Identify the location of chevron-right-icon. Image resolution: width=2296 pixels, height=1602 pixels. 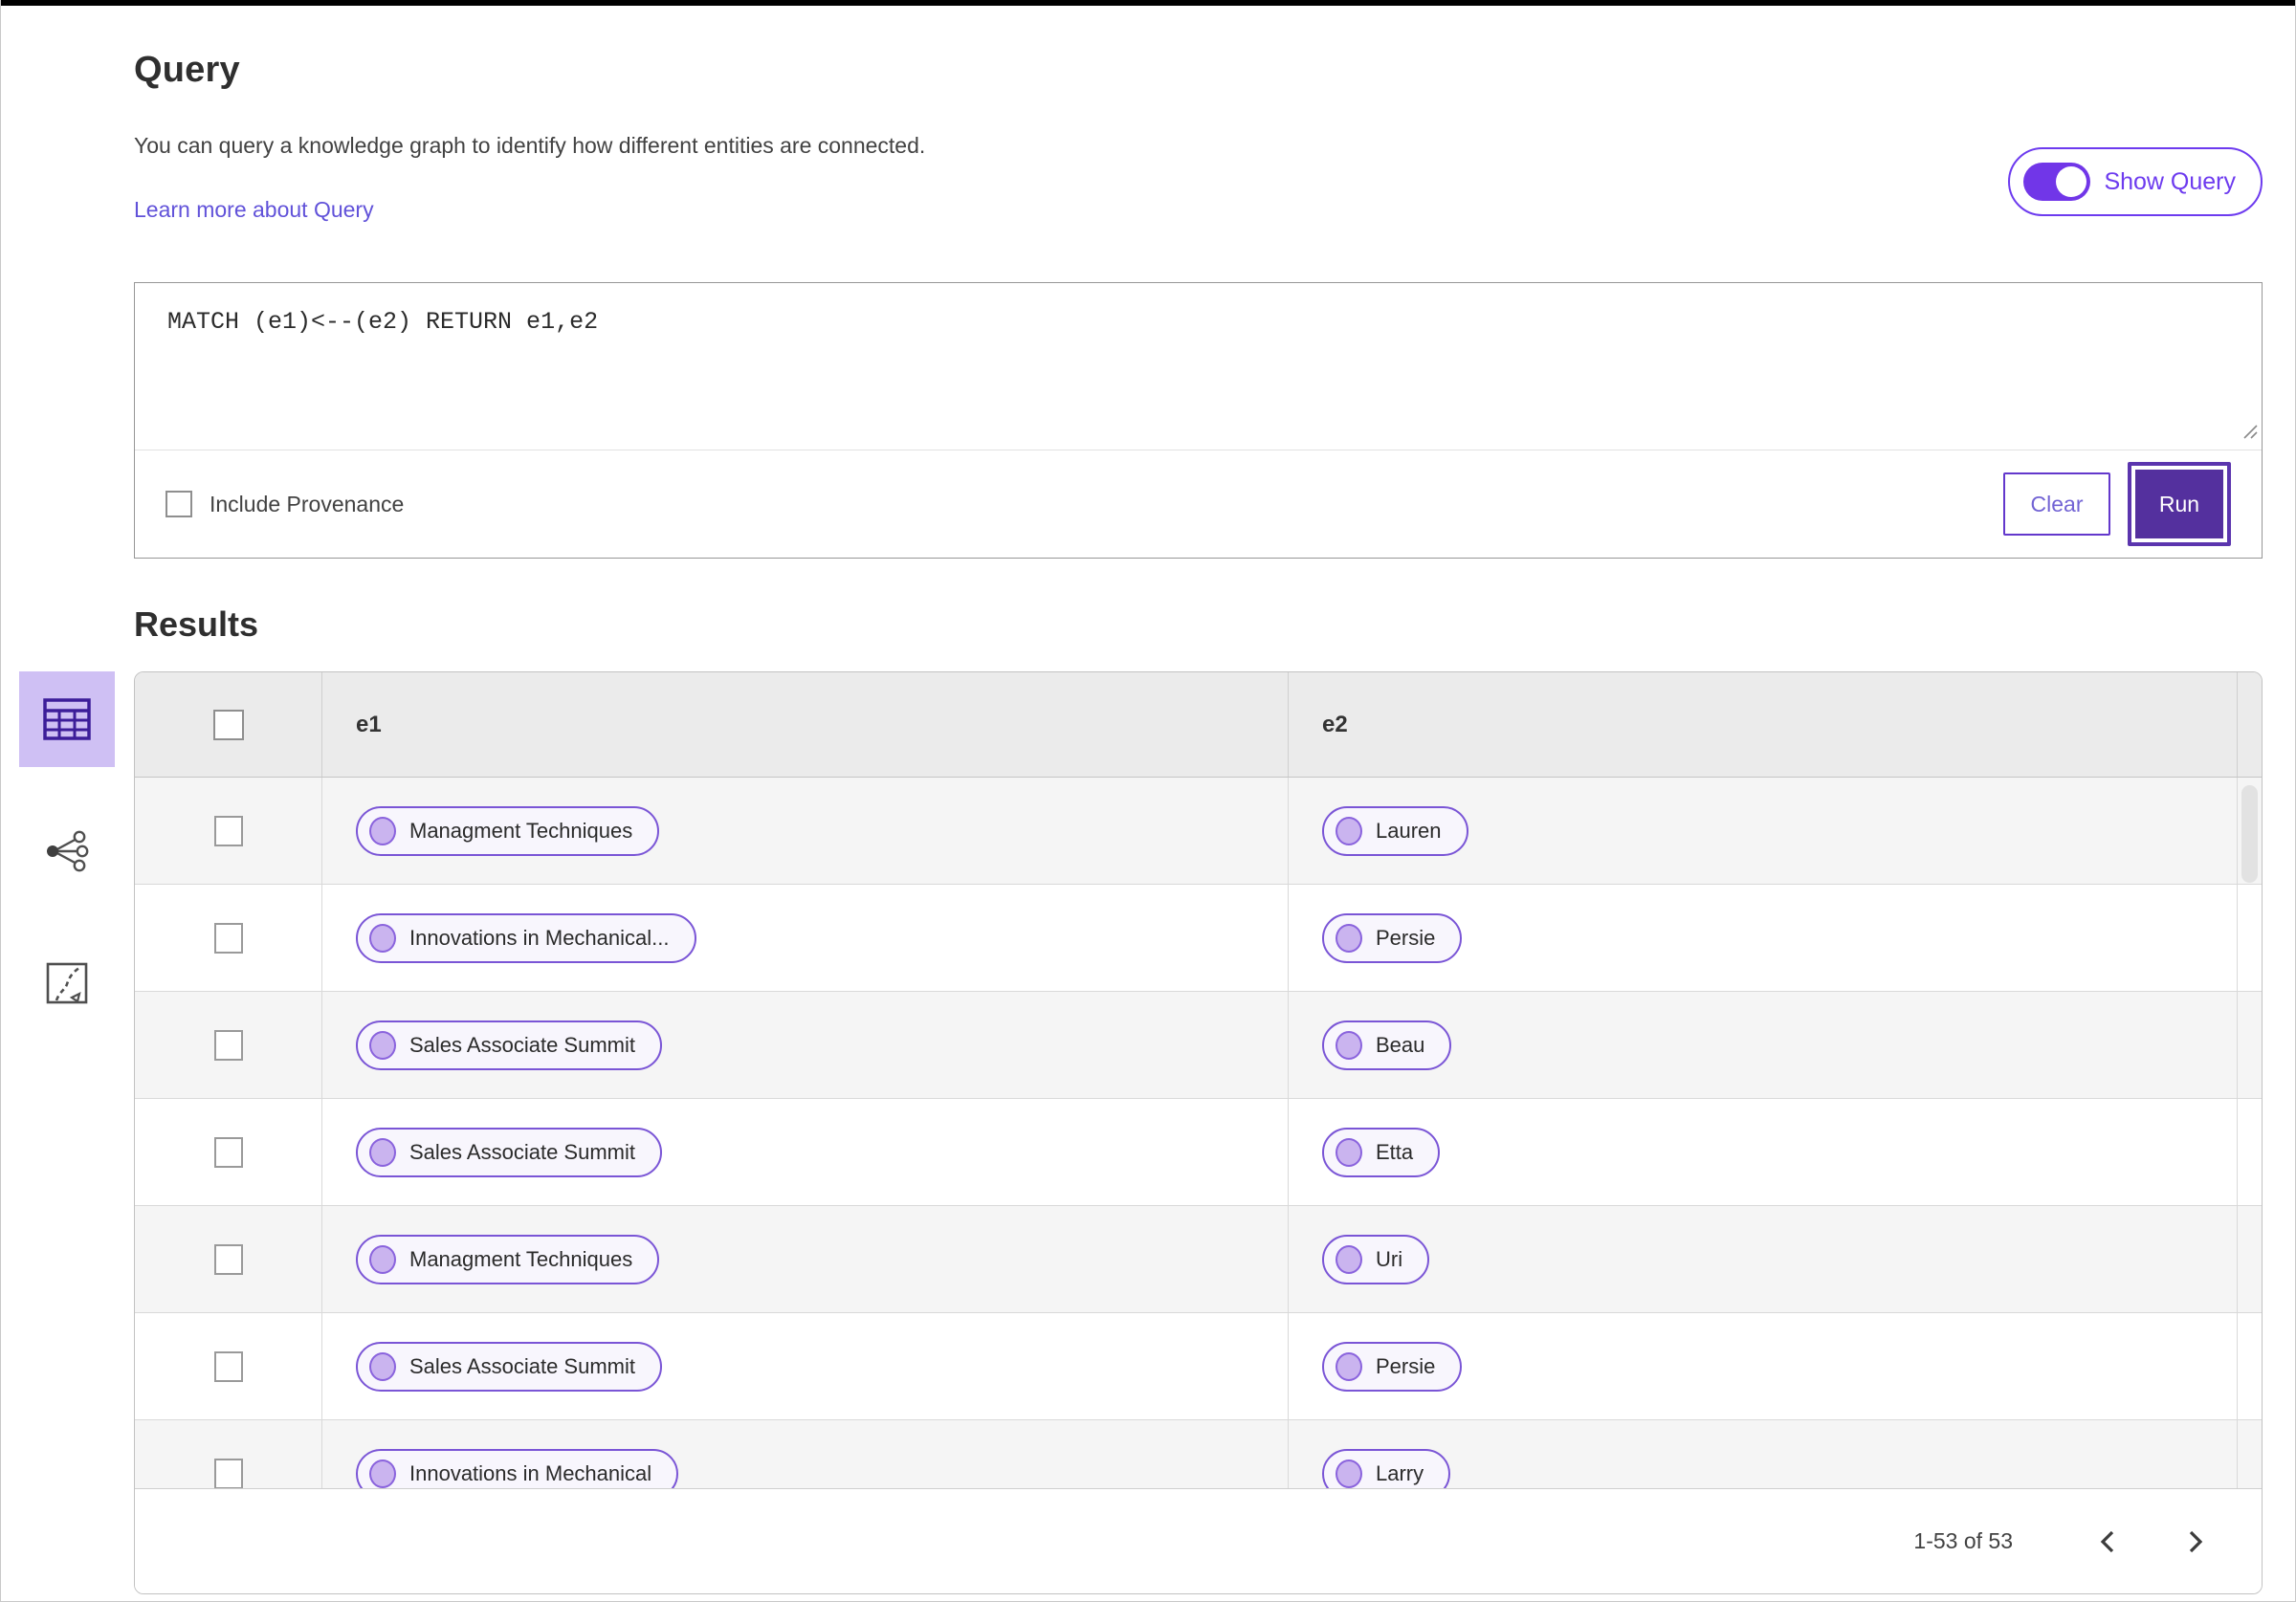
(2196, 1541).